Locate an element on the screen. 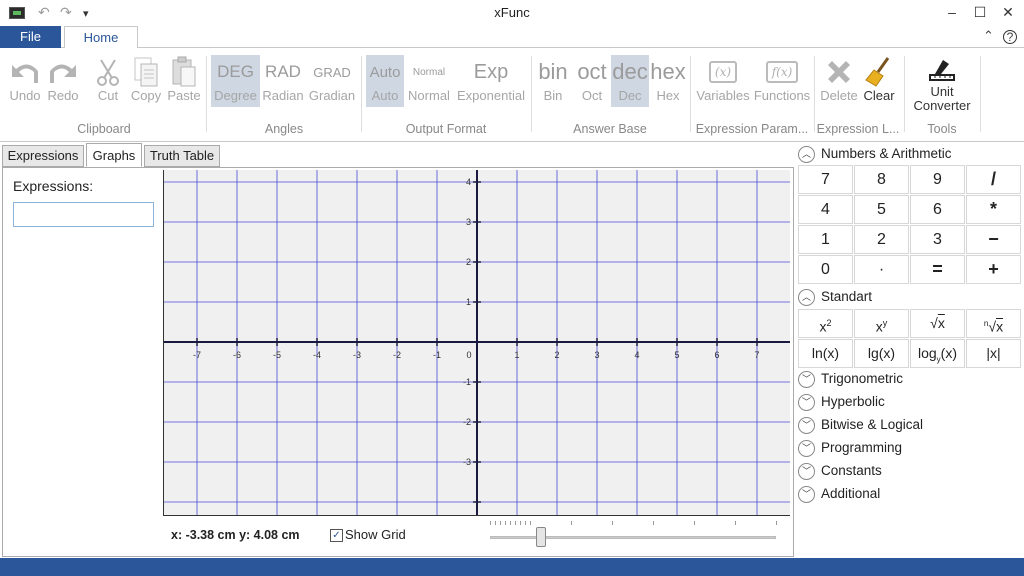  bin-button: bin Bin is located at coordinates (553, 81).